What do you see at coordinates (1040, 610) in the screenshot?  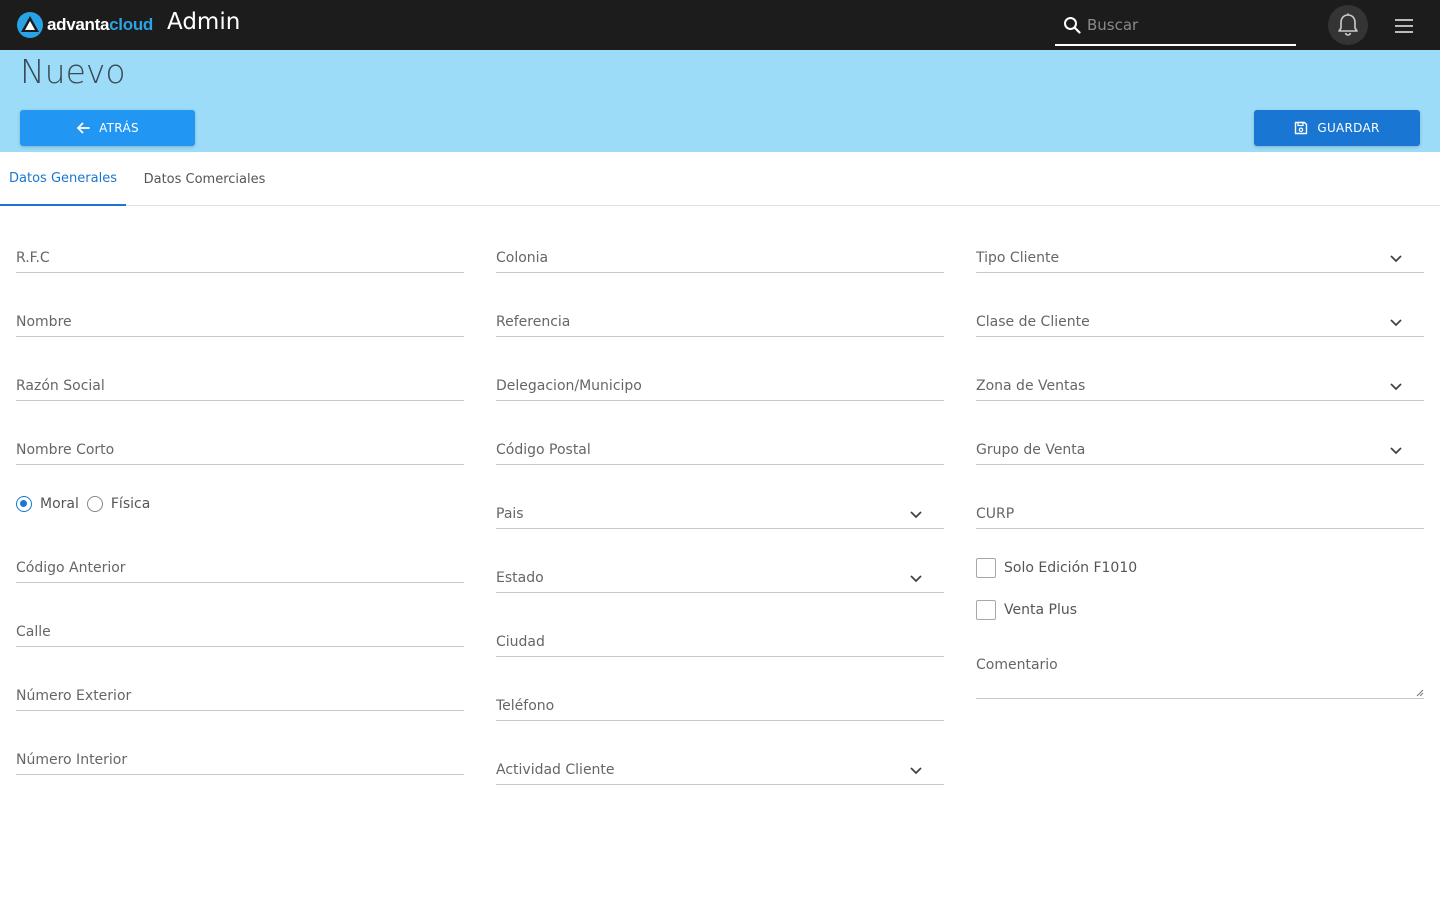 I see `venta-plus-label: Venta Plus` at bounding box center [1040, 610].